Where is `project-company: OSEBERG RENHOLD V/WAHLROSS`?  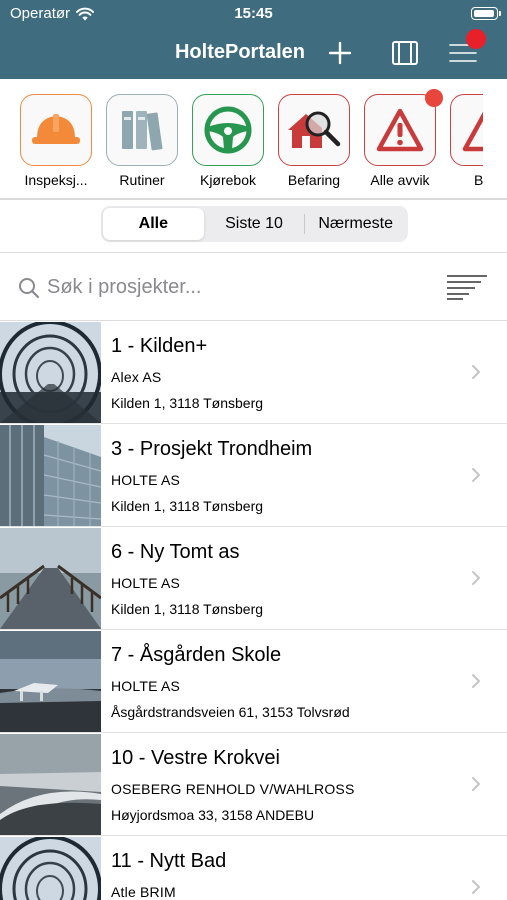
project-company: OSEBERG RENHOLD V/WAHLROSS is located at coordinates (233, 789).